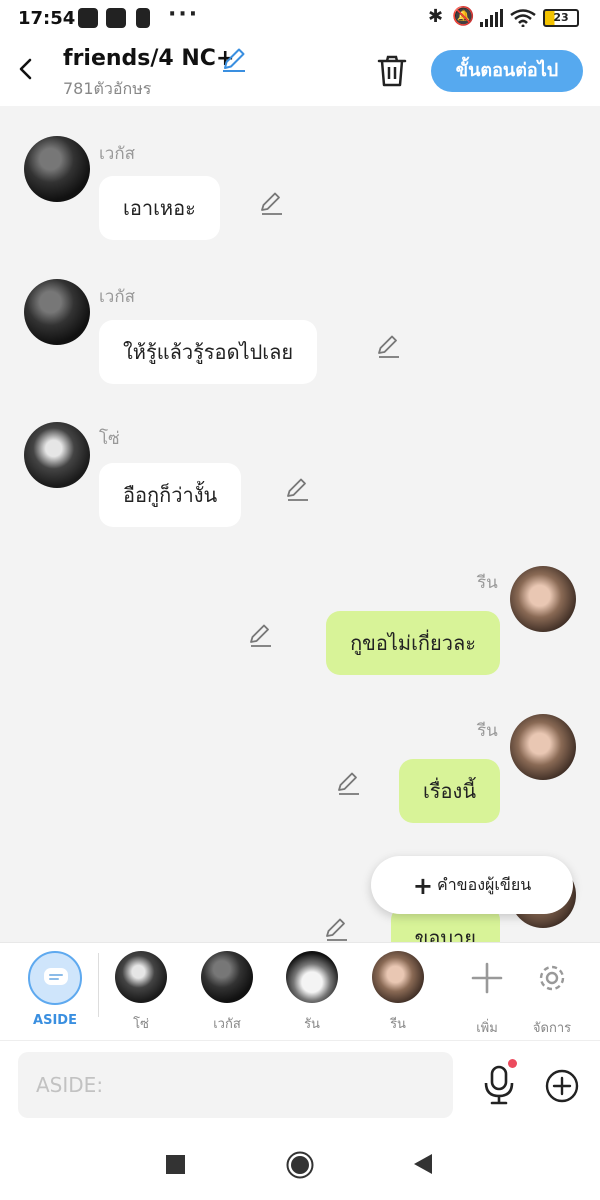 The image size is (600, 1200). What do you see at coordinates (436, 16) in the screenshot?
I see `bluetooth-icon: ✱` at bounding box center [436, 16].